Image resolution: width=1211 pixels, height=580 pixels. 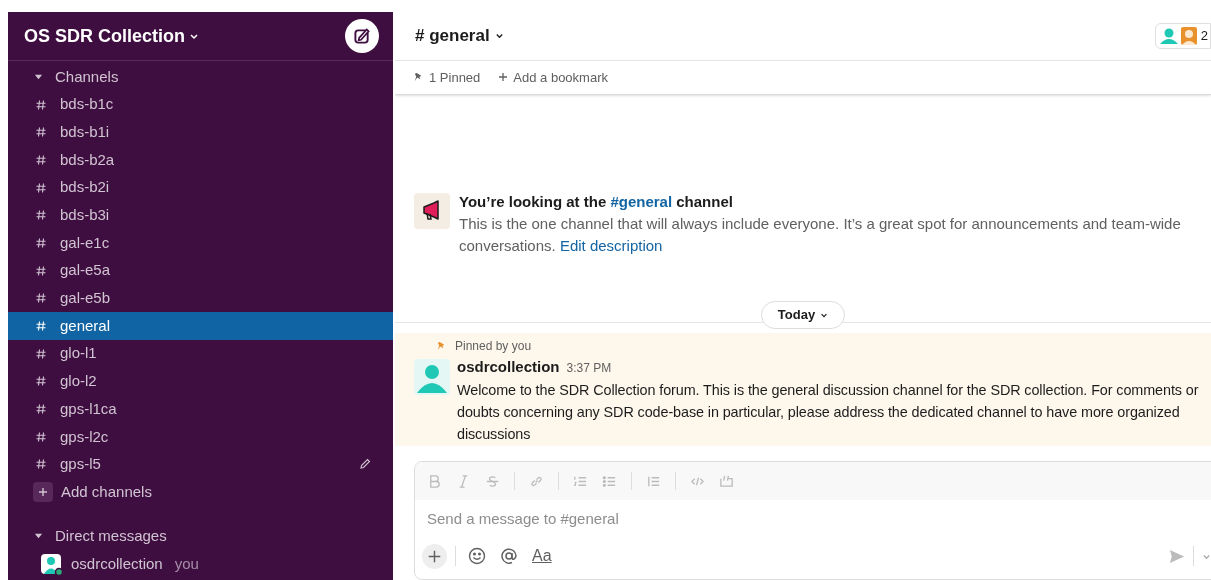 I want to click on compose-button, so click(x=362, y=36).